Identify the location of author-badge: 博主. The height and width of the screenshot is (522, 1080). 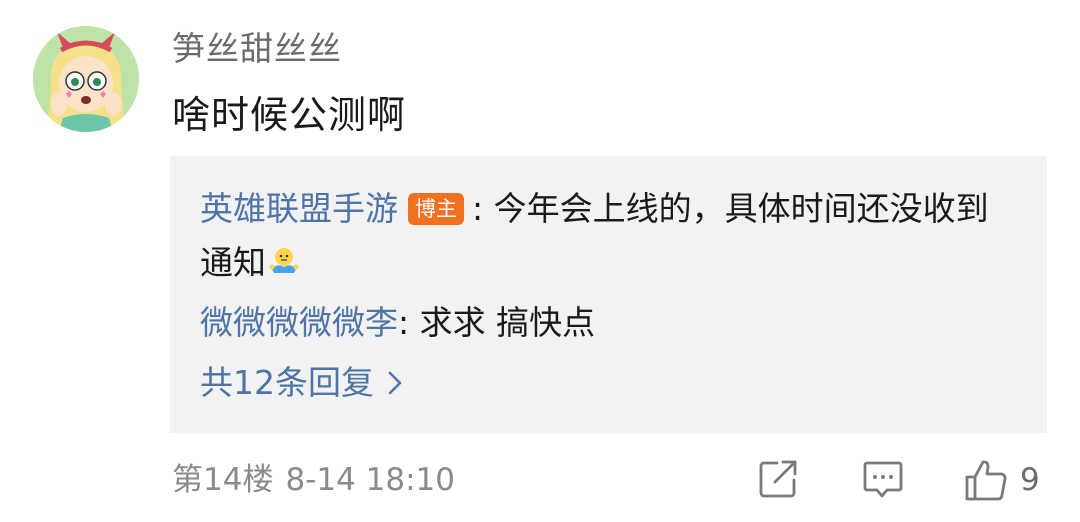
(436, 209).